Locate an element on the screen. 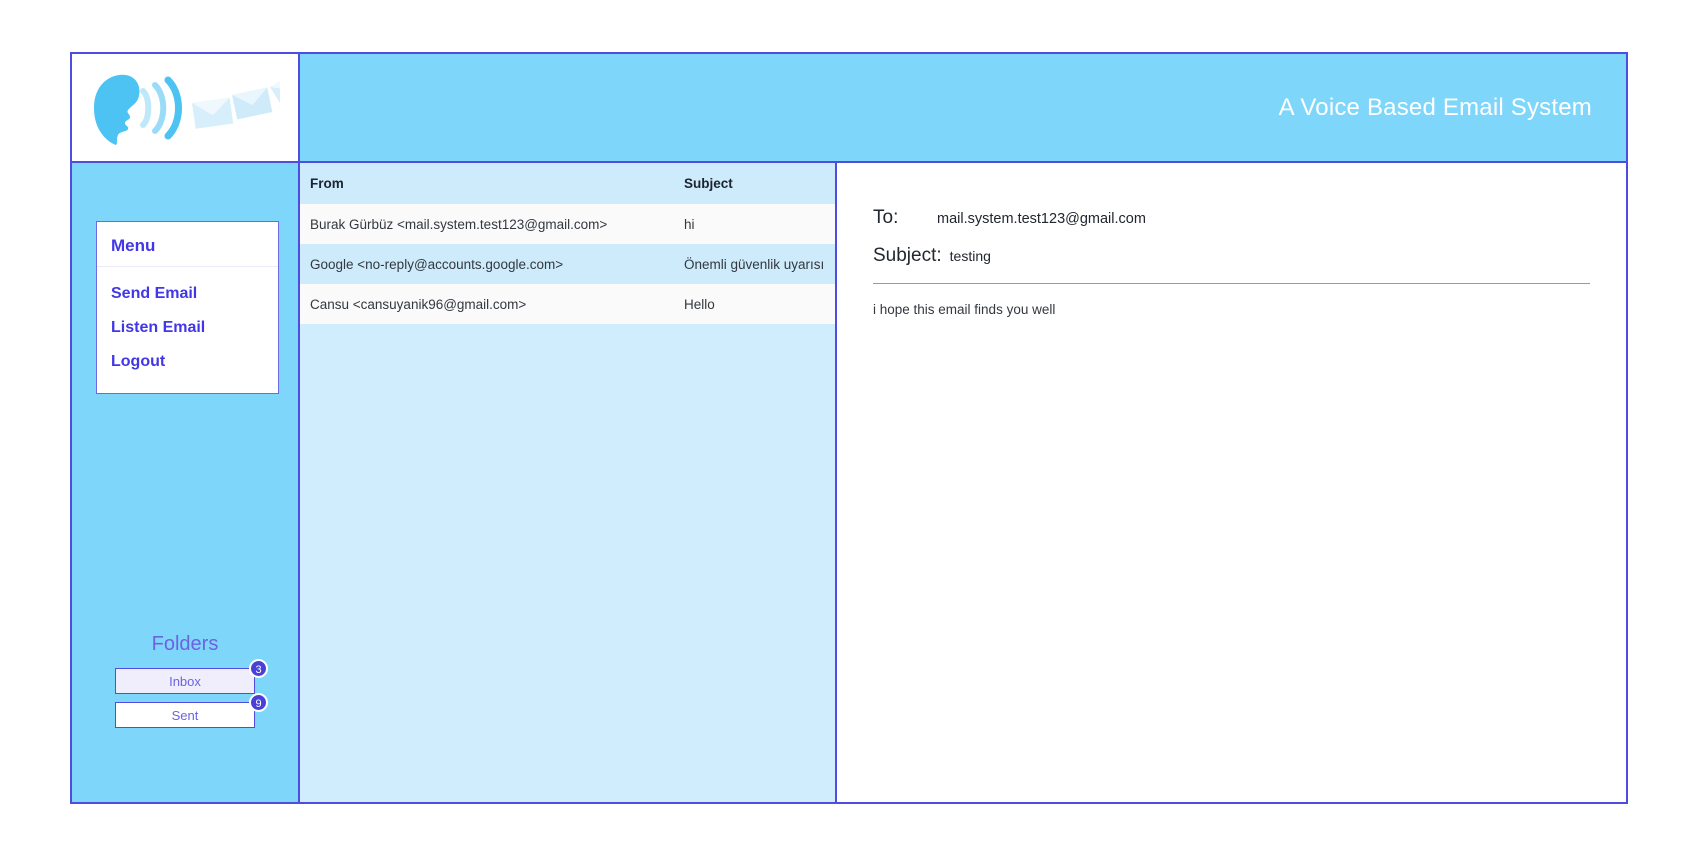 The height and width of the screenshot is (859, 1706). mail-divider is located at coordinates (1231, 283).